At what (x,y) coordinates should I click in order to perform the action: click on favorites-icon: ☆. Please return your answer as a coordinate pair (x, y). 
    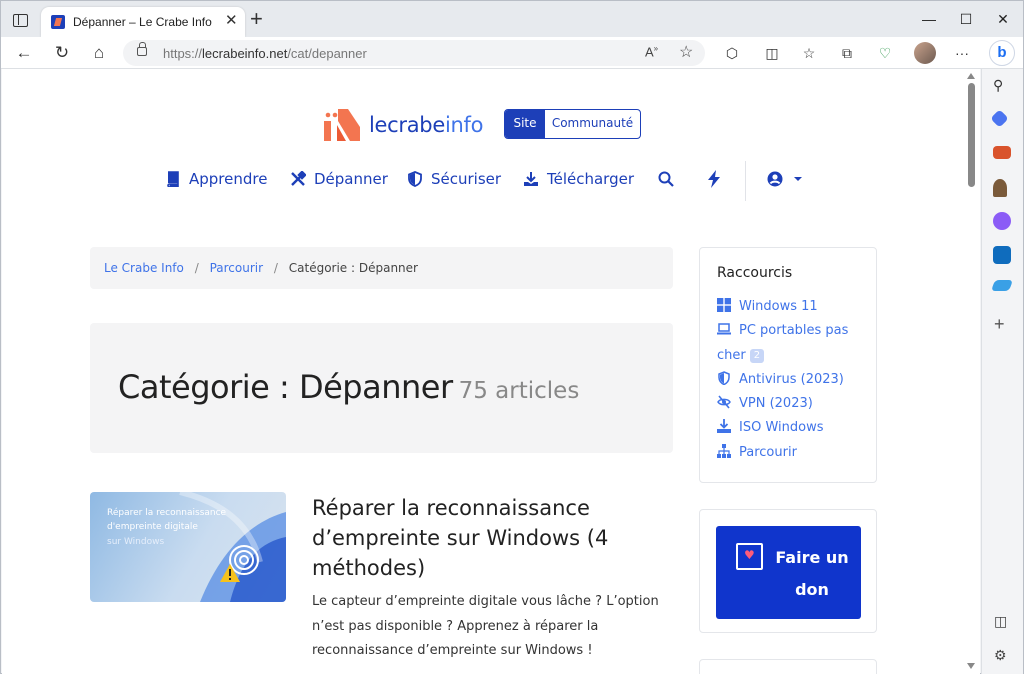
    Looking at the image, I should click on (809, 53).